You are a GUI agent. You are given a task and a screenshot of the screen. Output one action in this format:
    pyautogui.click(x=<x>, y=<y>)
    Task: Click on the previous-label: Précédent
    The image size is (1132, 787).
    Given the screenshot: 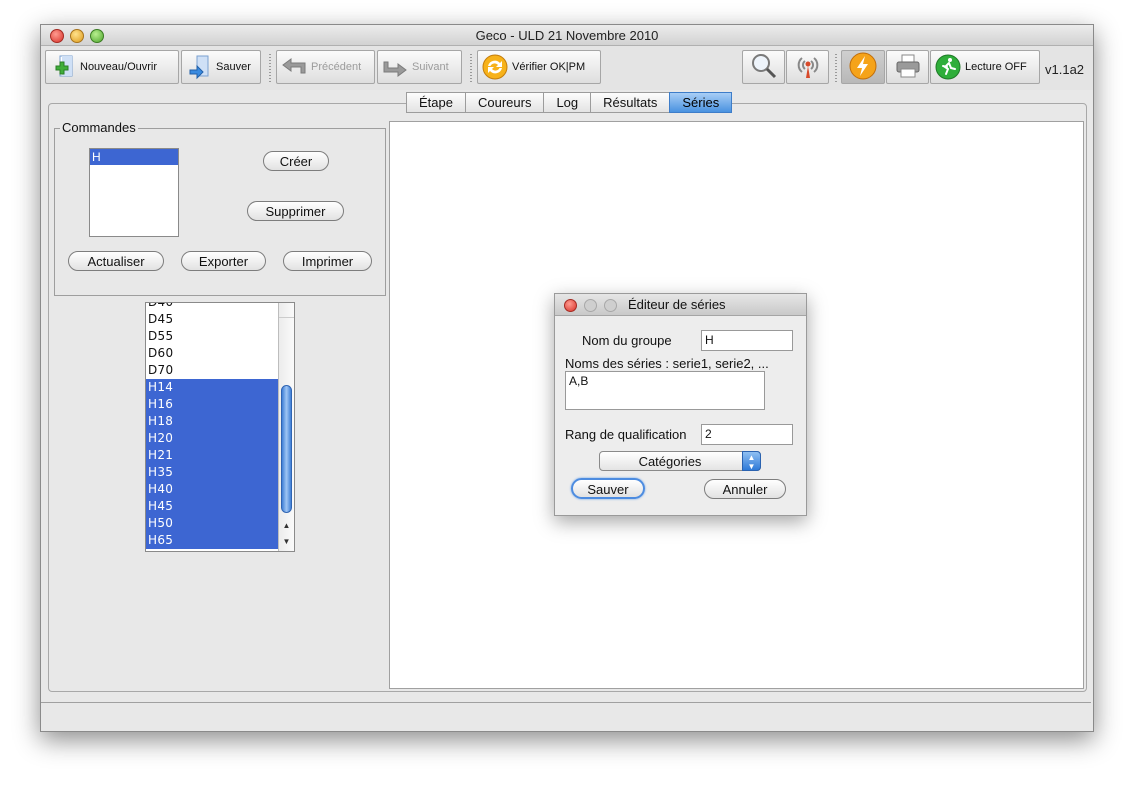 What is the action you would take?
    pyautogui.click(x=336, y=67)
    